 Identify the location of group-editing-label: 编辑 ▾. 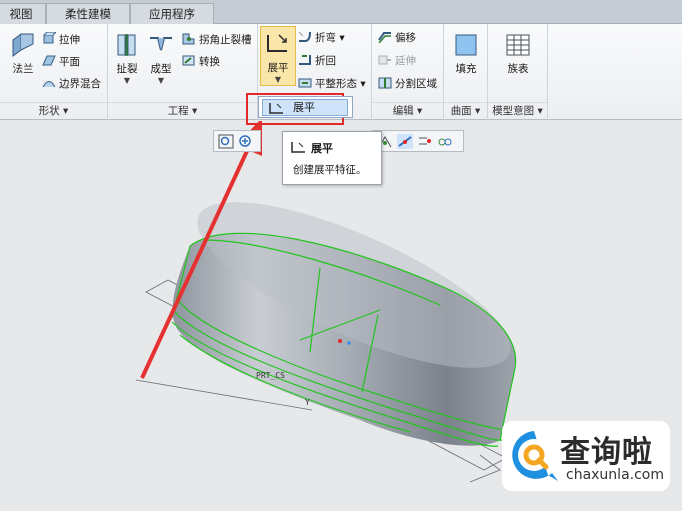
(407, 110).